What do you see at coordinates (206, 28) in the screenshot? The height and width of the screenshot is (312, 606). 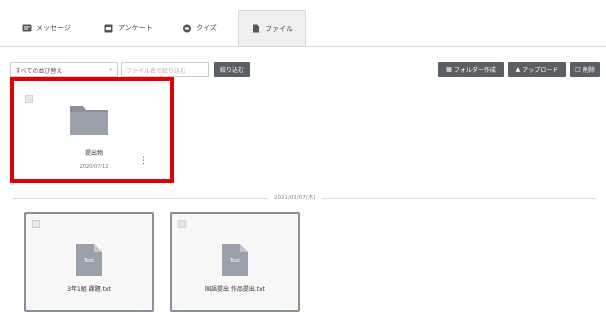 I see `tab-label: クイズ` at bounding box center [206, 28].